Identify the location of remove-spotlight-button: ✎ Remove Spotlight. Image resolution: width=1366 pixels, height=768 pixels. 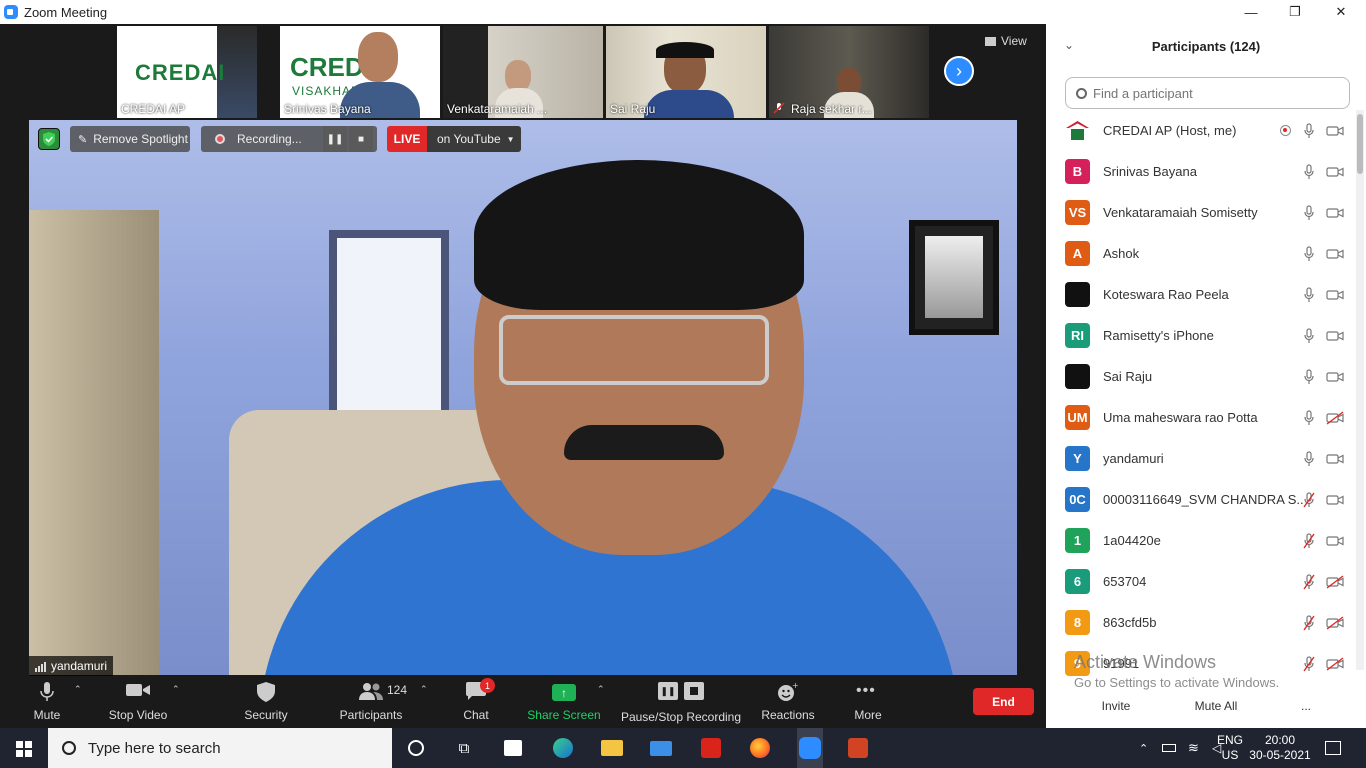
(130, 139).